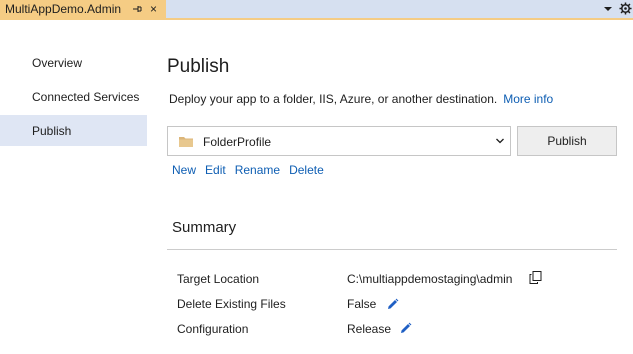  Describe the element at coordinates (215, 170) in the screenshot. I see `edit-profile-link: Edit` at that location.